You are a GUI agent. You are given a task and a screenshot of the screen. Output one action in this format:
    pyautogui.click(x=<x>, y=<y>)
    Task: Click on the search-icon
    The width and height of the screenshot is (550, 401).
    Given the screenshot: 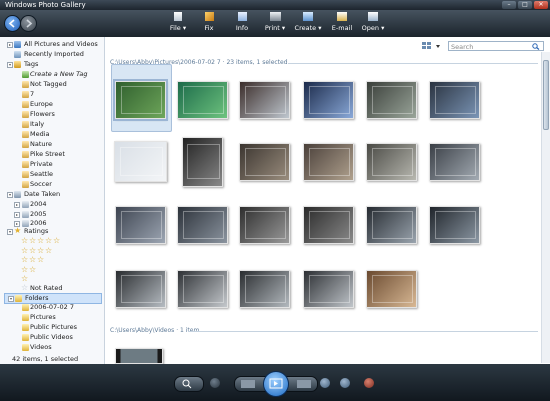 What is the action you would take?
    pyautogui.click(x=536, y=46)
    